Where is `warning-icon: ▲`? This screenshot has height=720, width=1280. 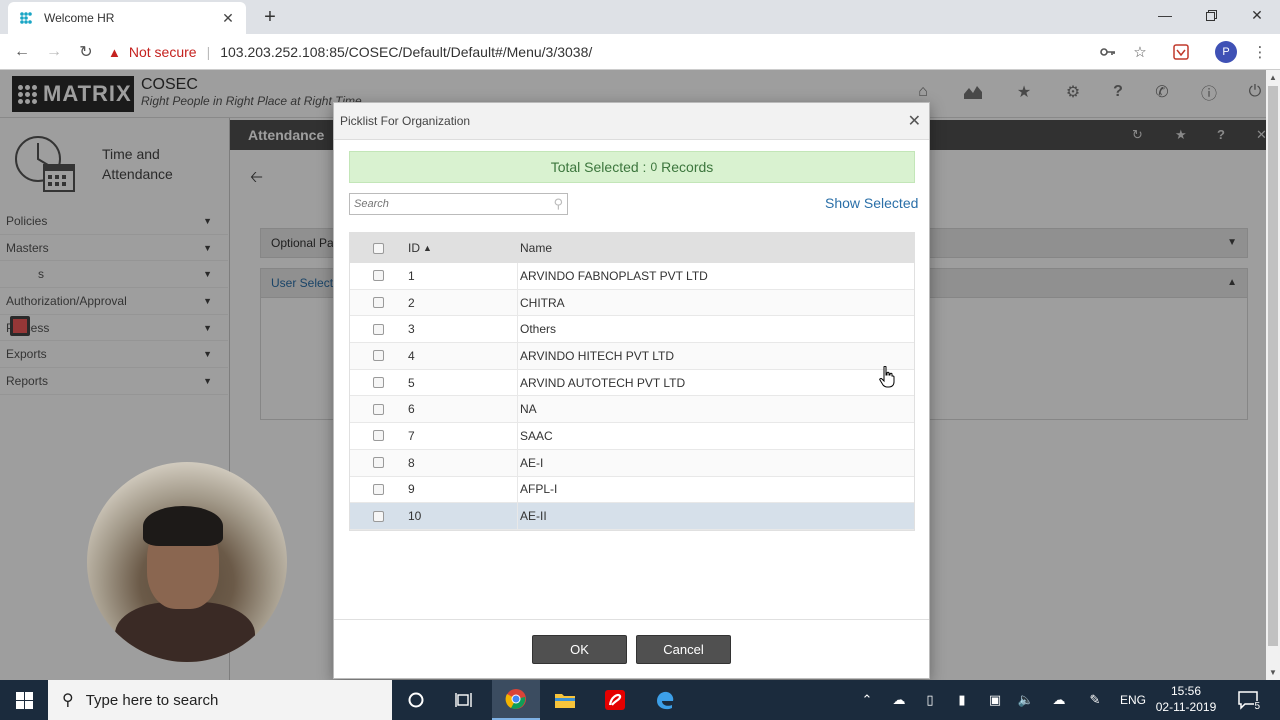
warning-icon: ▲ is located at coordinates (114, 52).